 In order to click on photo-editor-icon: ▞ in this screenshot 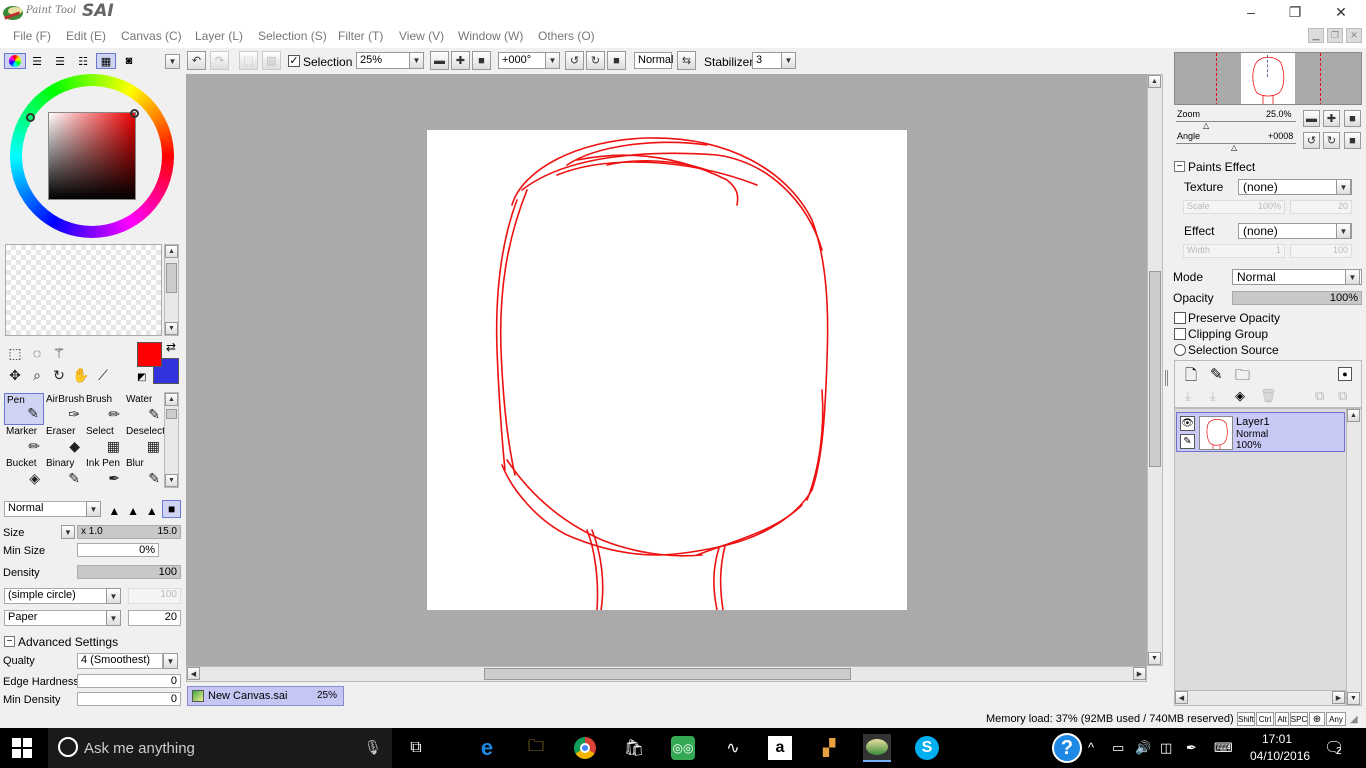, I will do `click(829, 748)`.